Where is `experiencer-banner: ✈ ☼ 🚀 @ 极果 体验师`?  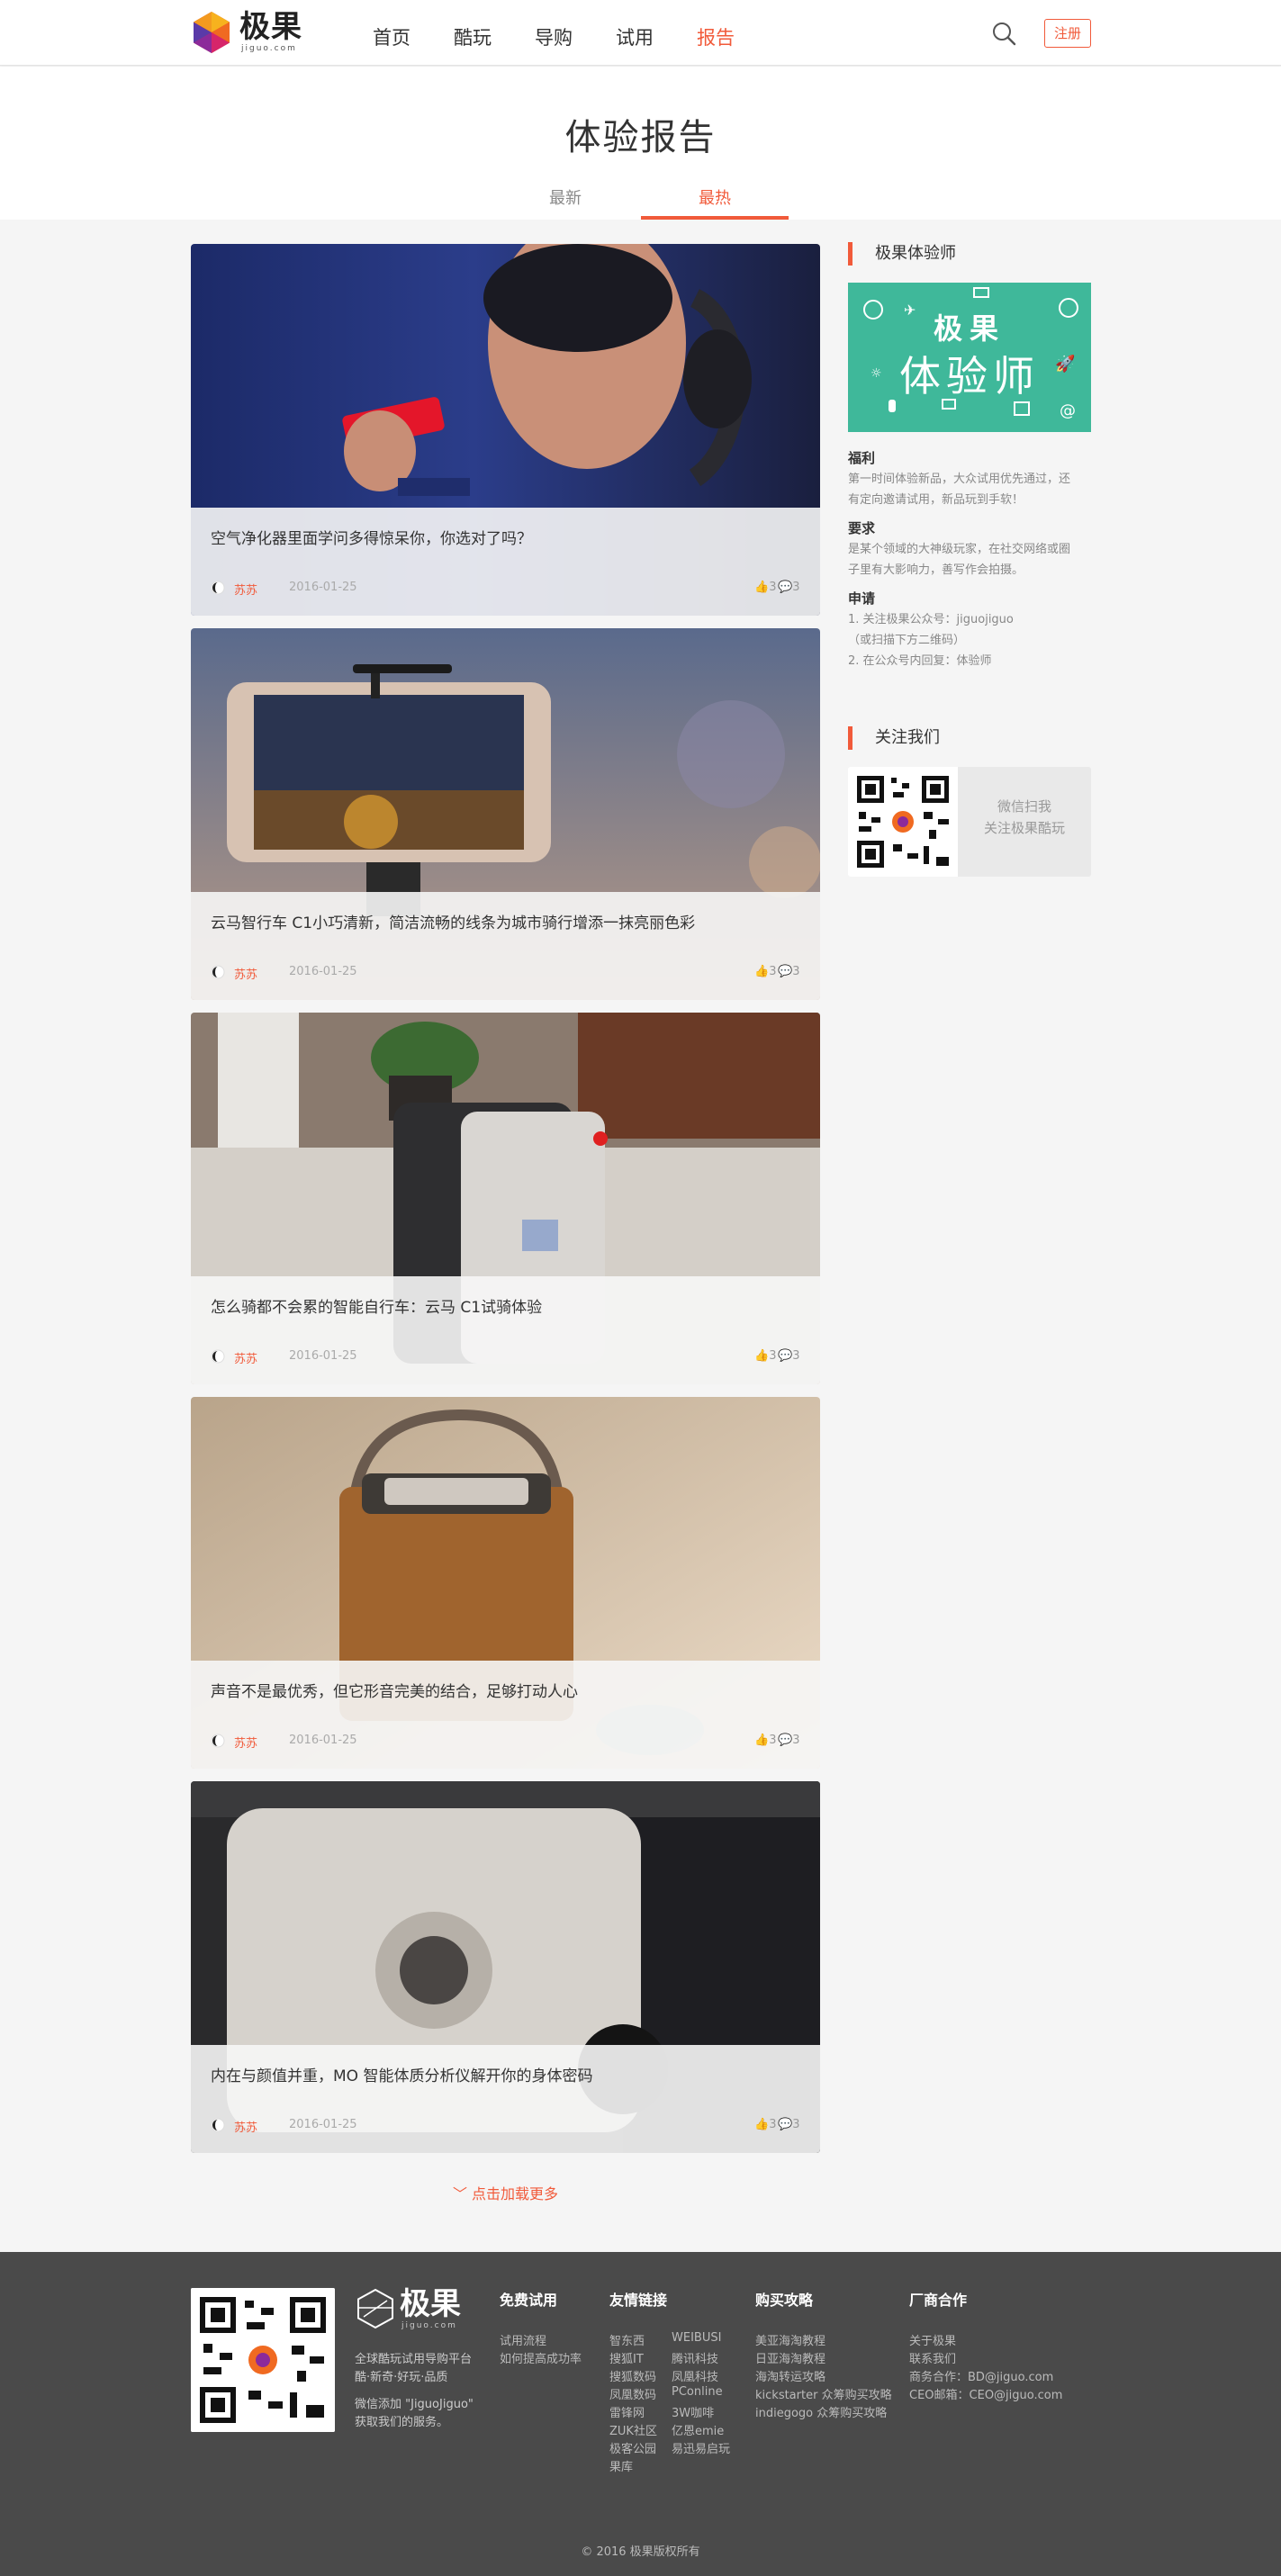
experiencer-banner: ✈ ☼ 🚀 @ 极果 体验师 is located at coordinates (969, 357).